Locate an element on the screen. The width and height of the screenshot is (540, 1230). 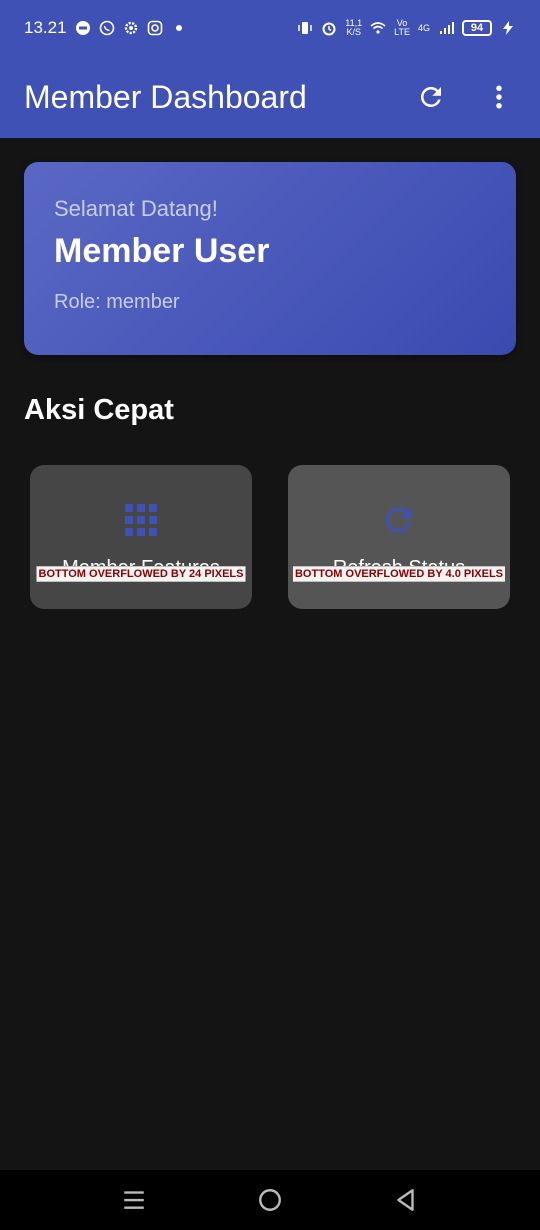
app-bar: Member Dashboard is located at coordinates (270, 97).